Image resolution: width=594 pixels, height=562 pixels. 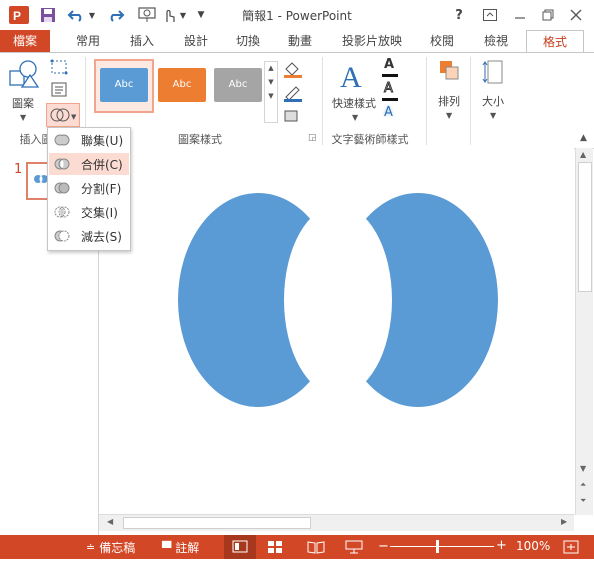 I want to click on edit-shape-icon, so click(x=62, y=68).